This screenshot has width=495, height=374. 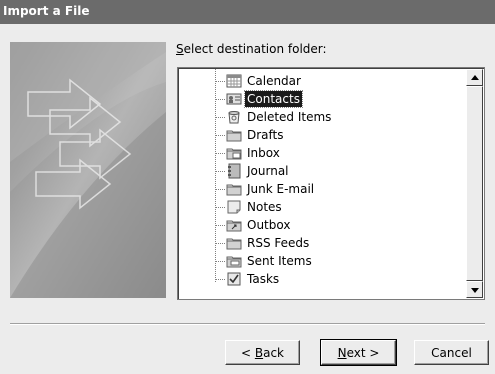 I want to click on folder-item-outbox: Outbox, so click(x=335, y=225).